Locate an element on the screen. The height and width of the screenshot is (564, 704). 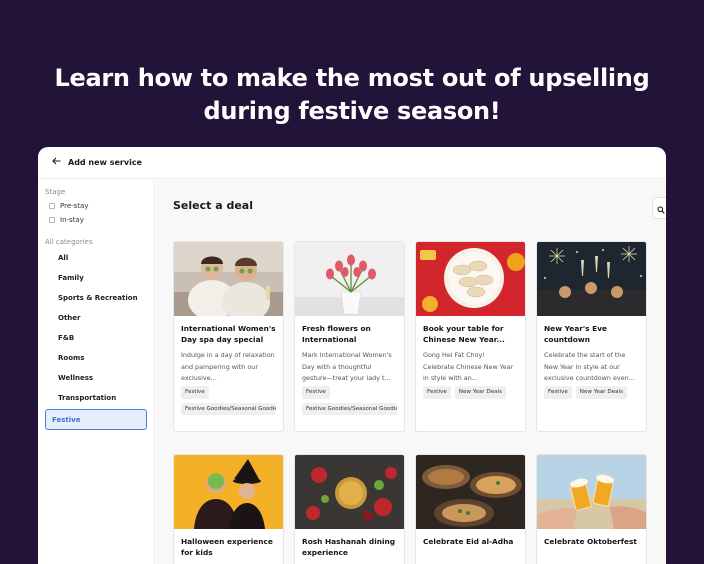
categories-label: All categories is located at coordinates (69, 242).